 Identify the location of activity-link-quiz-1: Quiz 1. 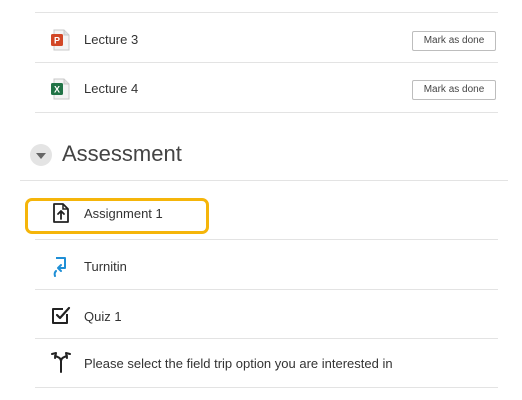
(103, 316).